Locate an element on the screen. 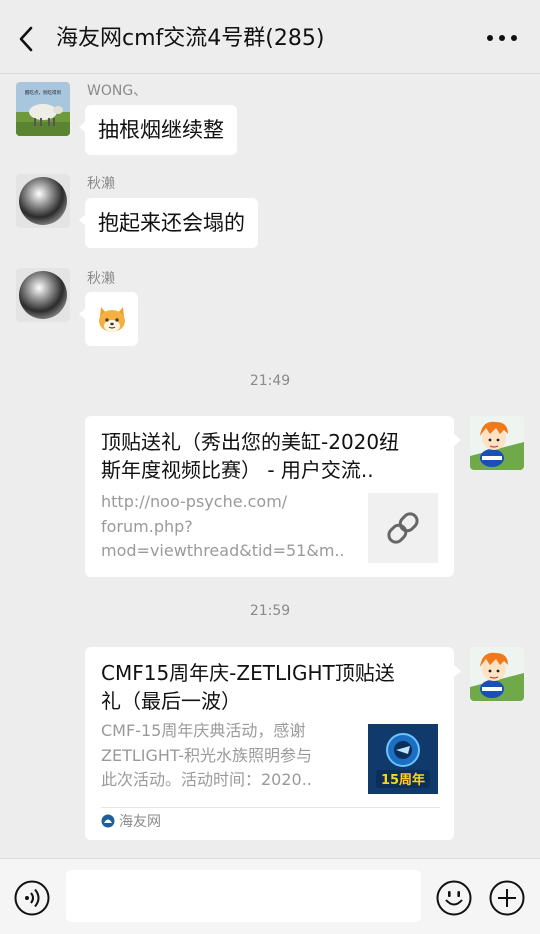 This screenshot has height=934, width=540. voice-icon is located at coordinates (32, 898).